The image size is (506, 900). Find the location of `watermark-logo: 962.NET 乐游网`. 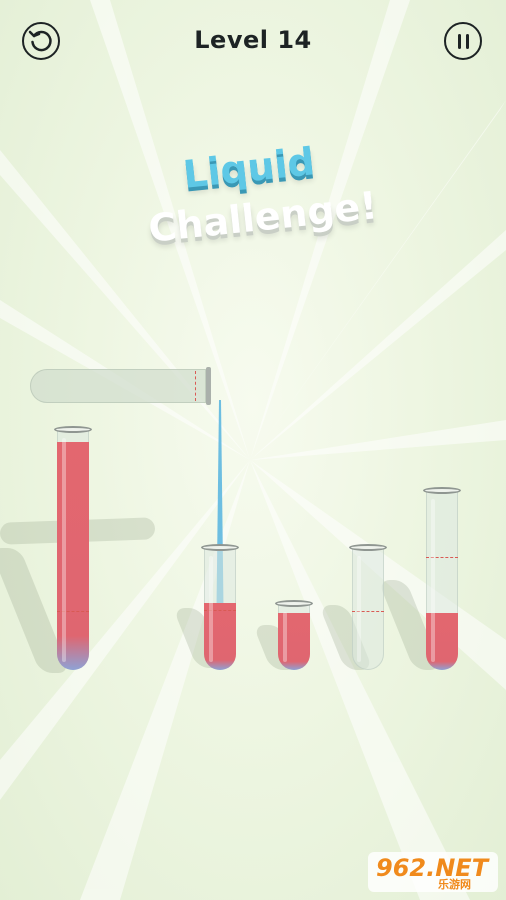

watermark-logo: 962.NET 乐游网 is located at coordinates (433, 872).